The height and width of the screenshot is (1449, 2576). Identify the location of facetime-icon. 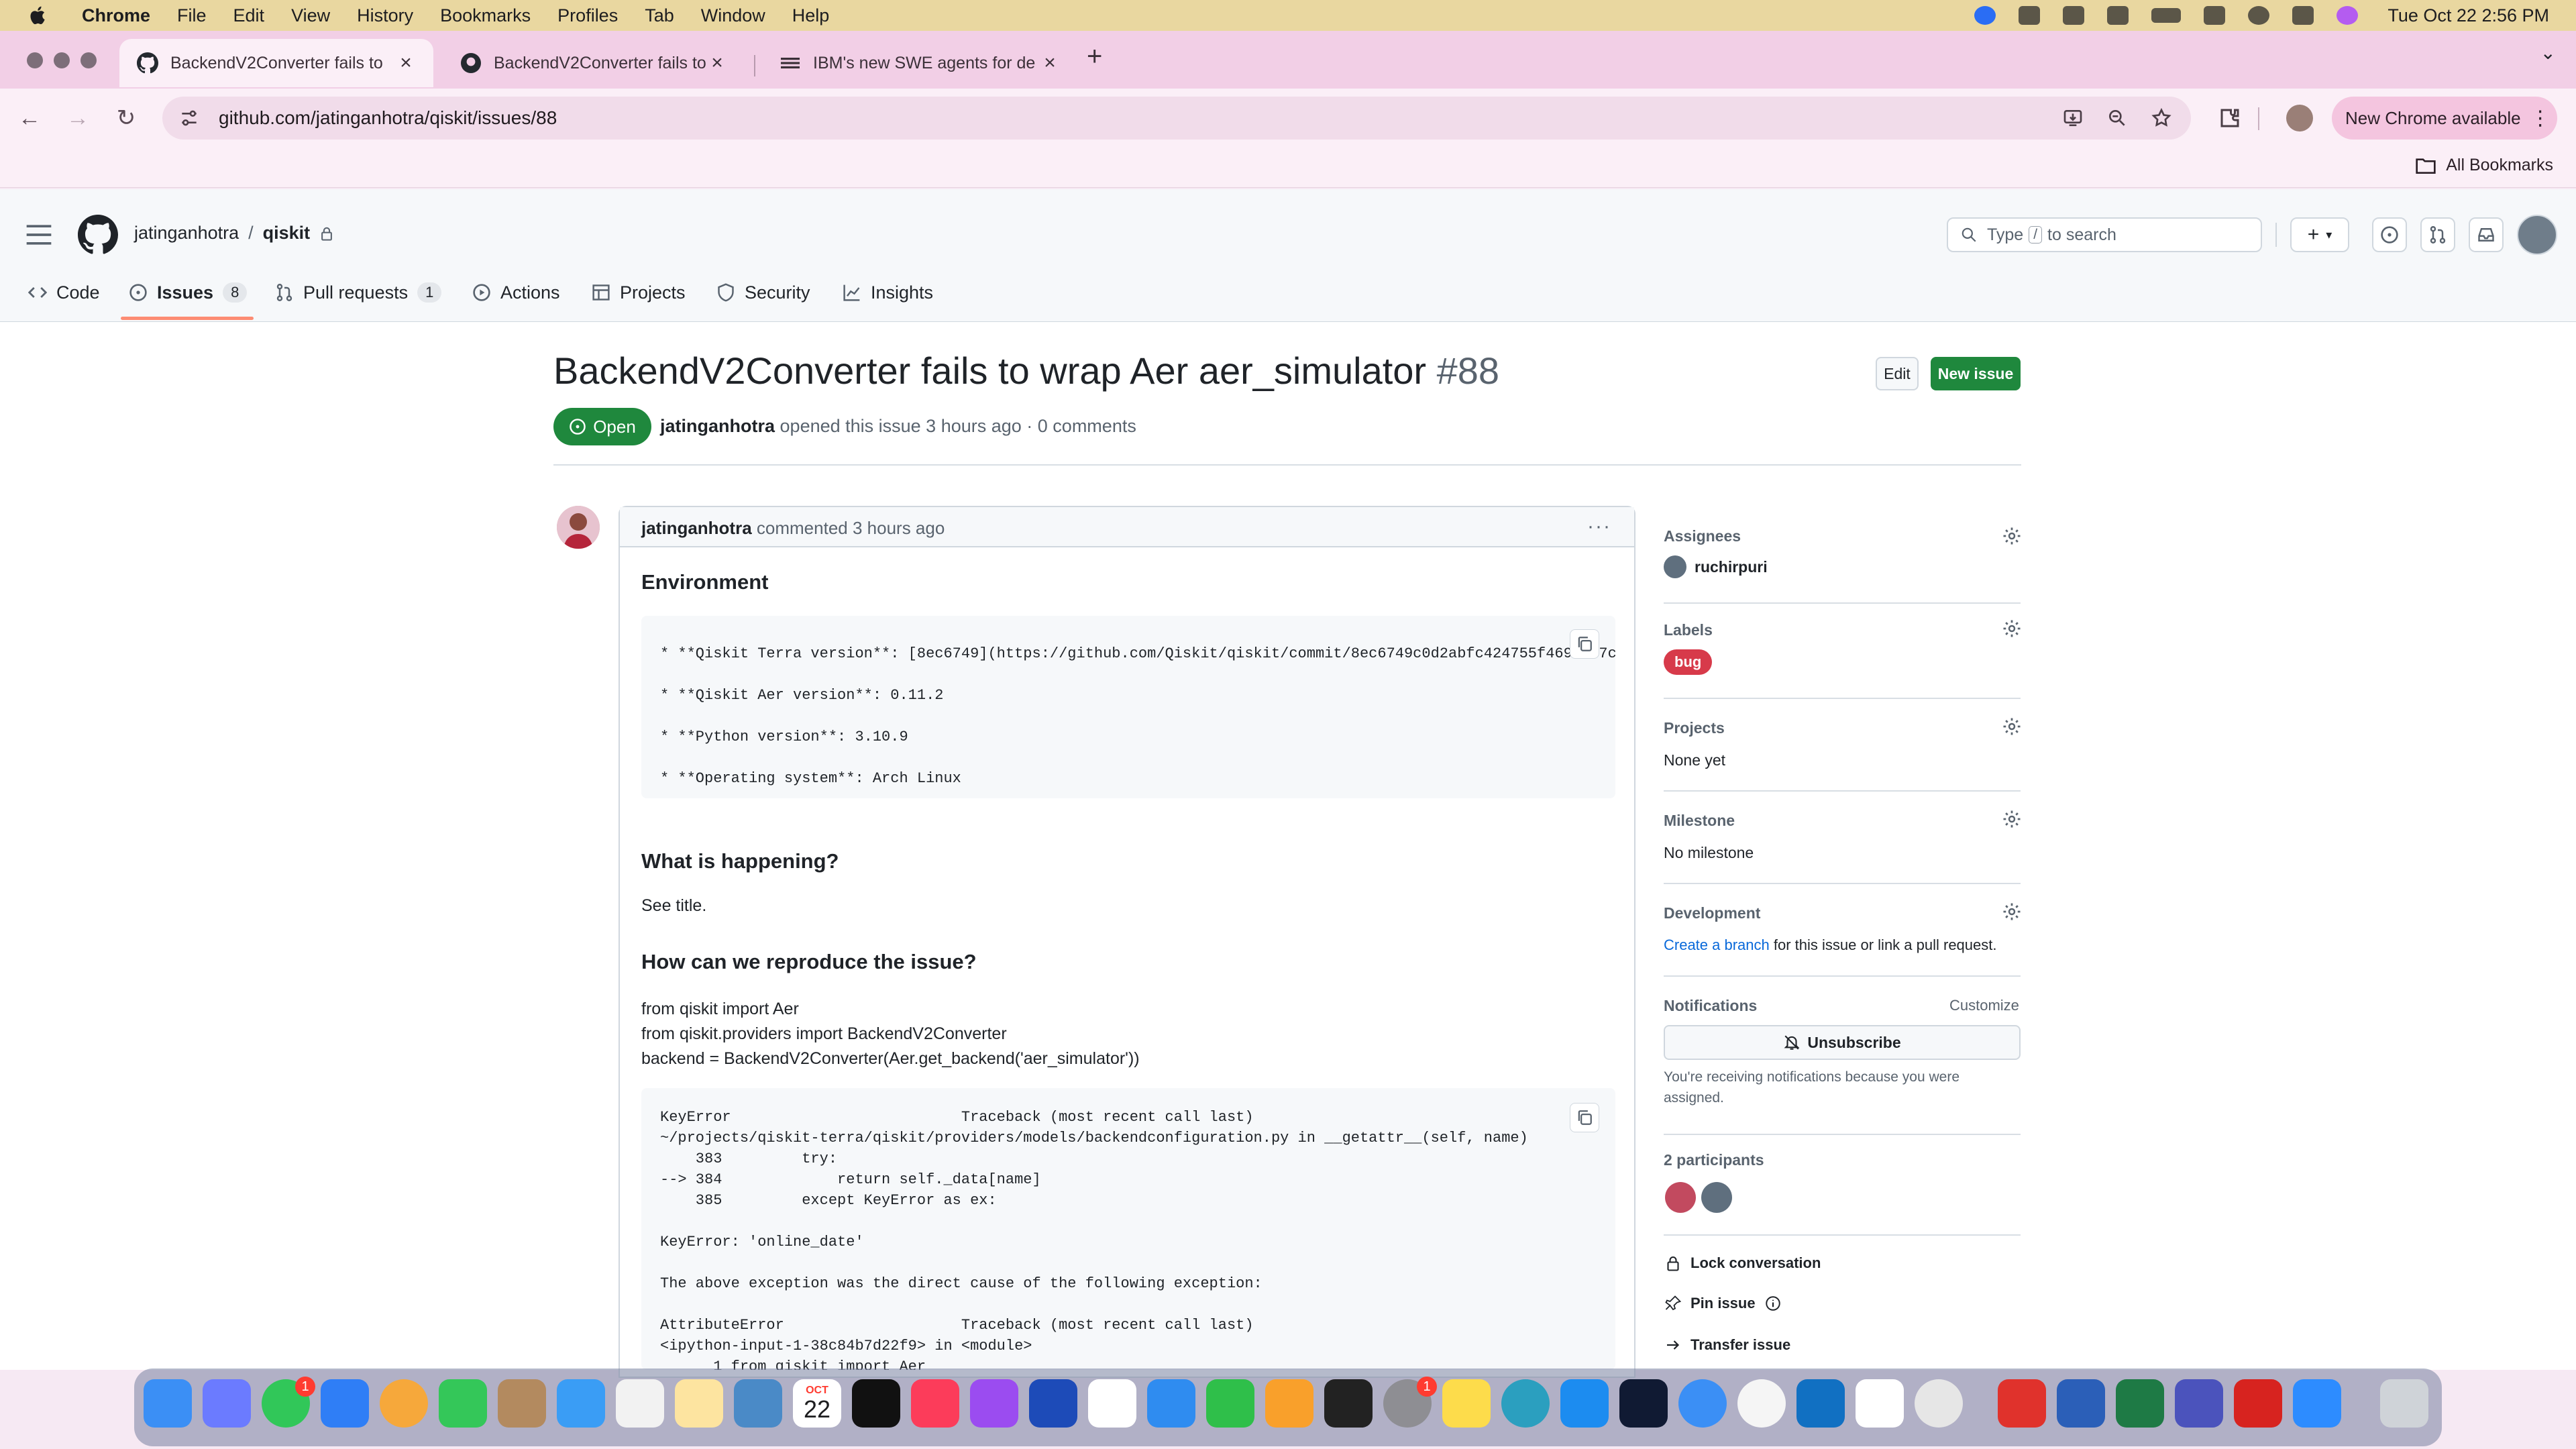
(463, 1403).